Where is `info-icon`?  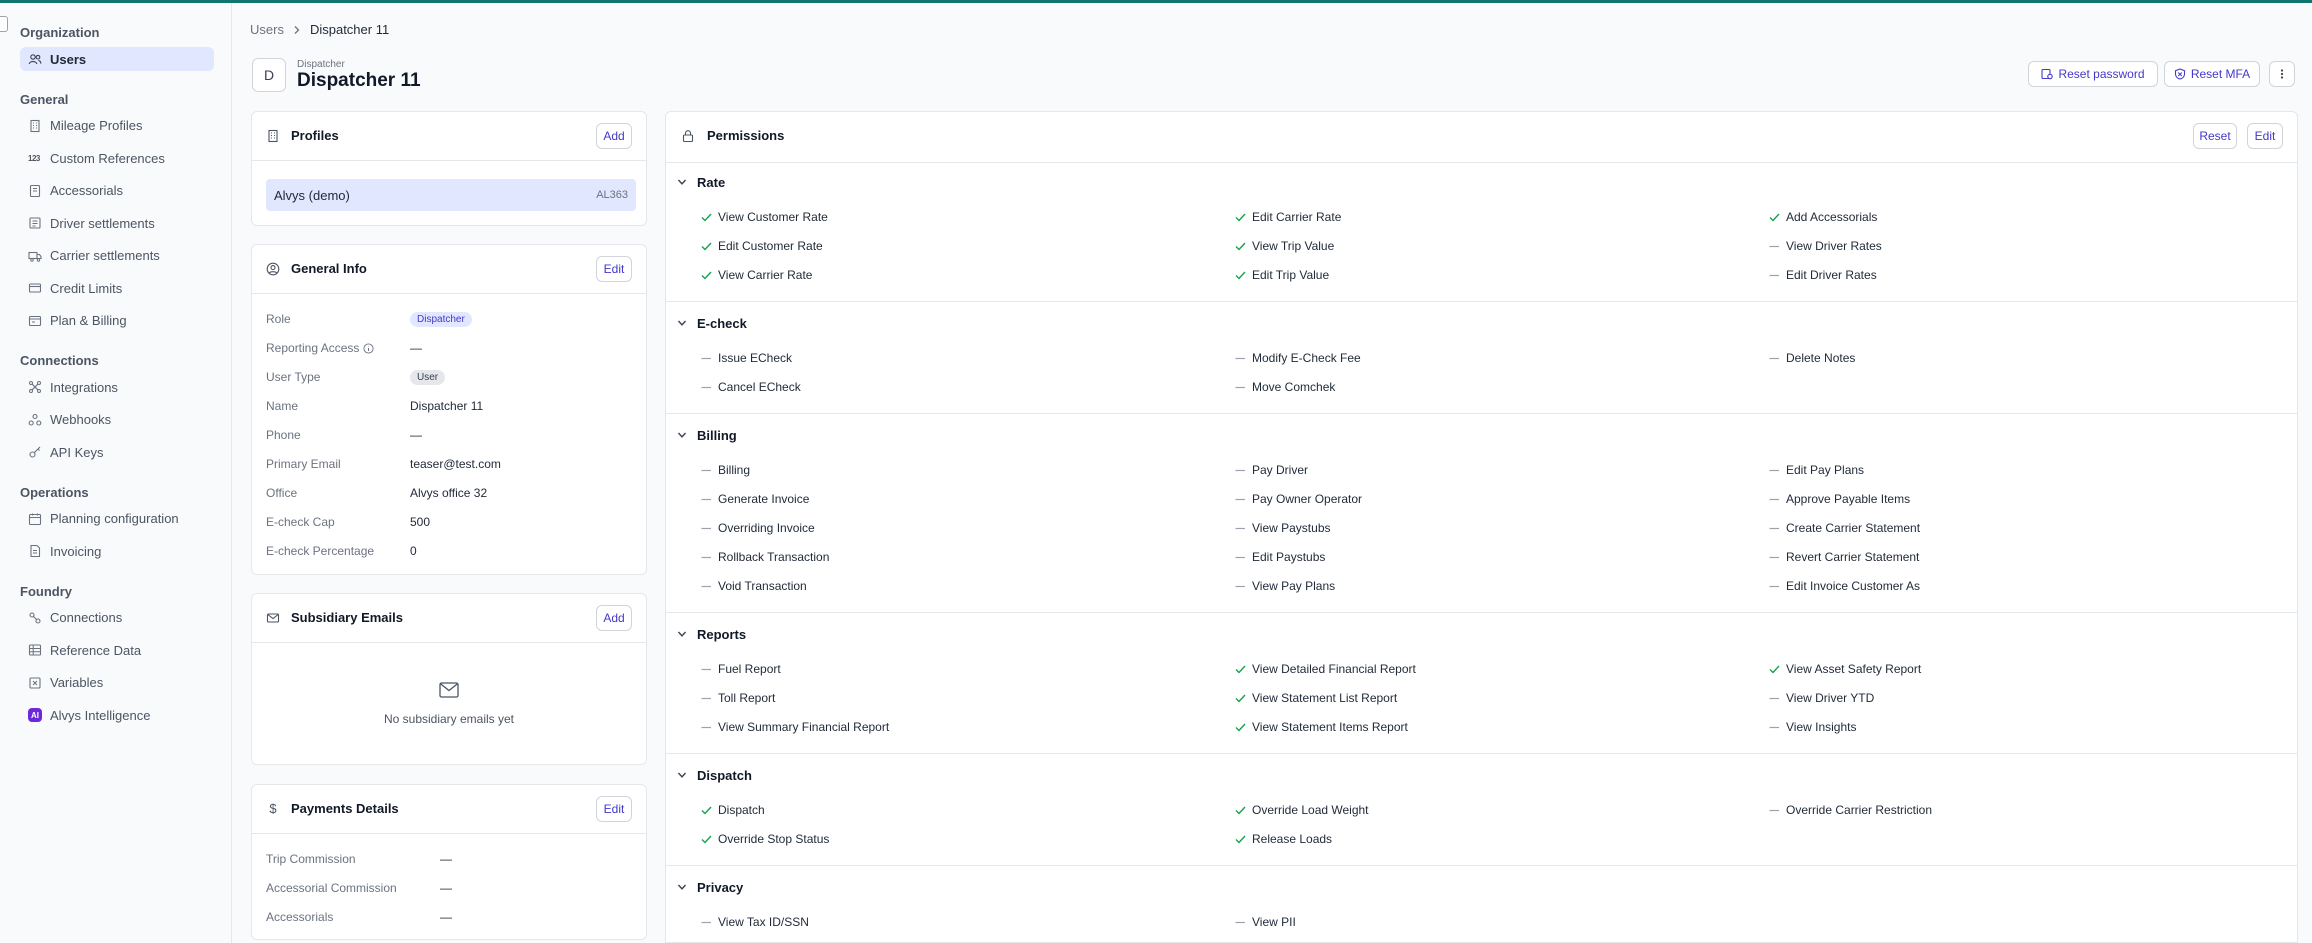 info-icon is located at coordinates (368, 348).